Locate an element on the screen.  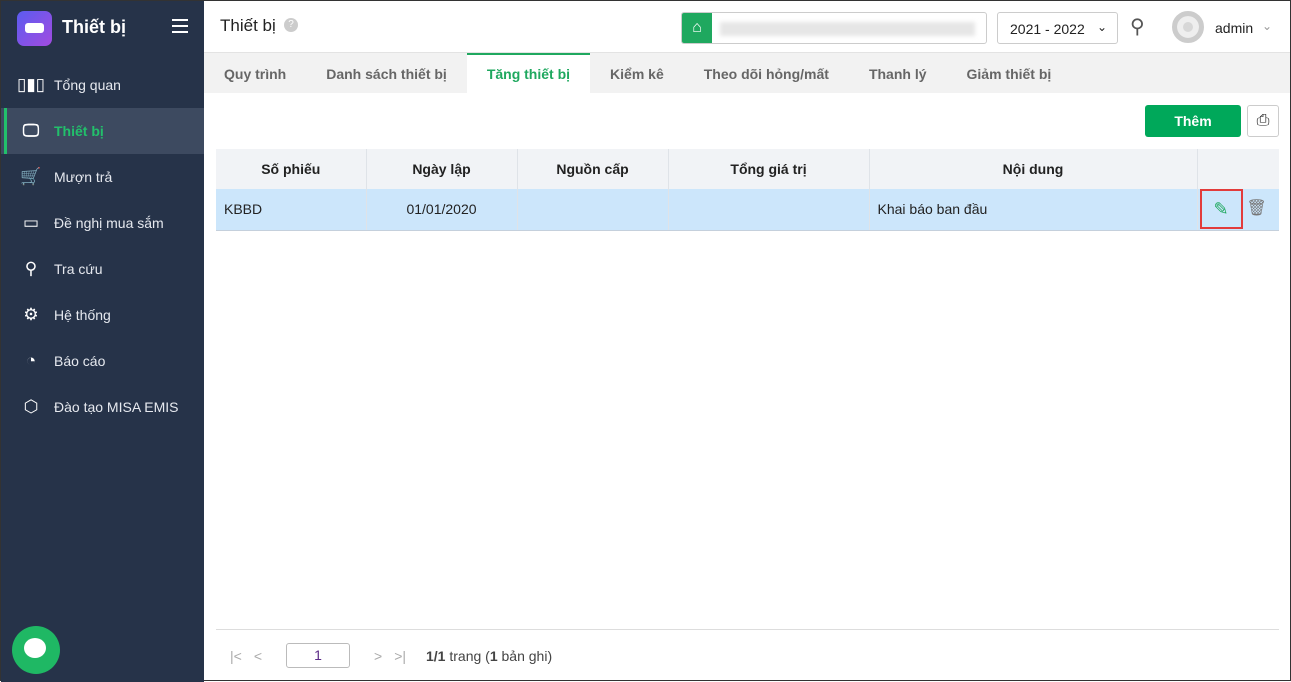
cell-nguon-cap is located at coordinates (593, 210).